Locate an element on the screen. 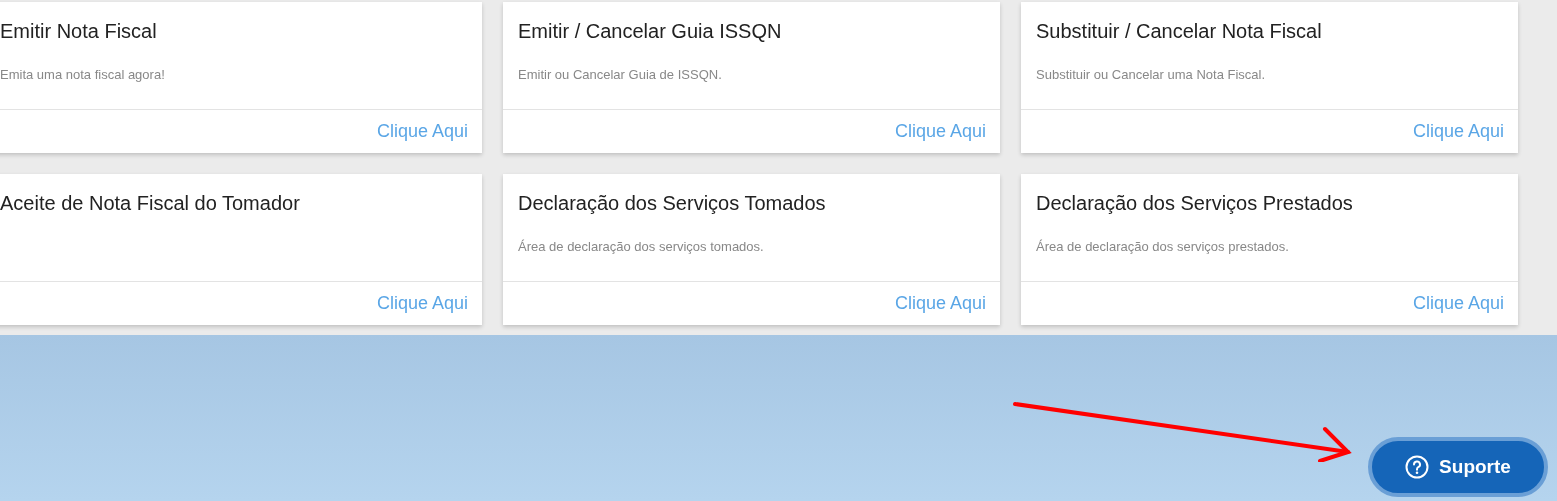 The height and width of the screenshot is (501, 1557). card-description: Área de declaração dos serviços tomados. is located at coordinates (641, 246).